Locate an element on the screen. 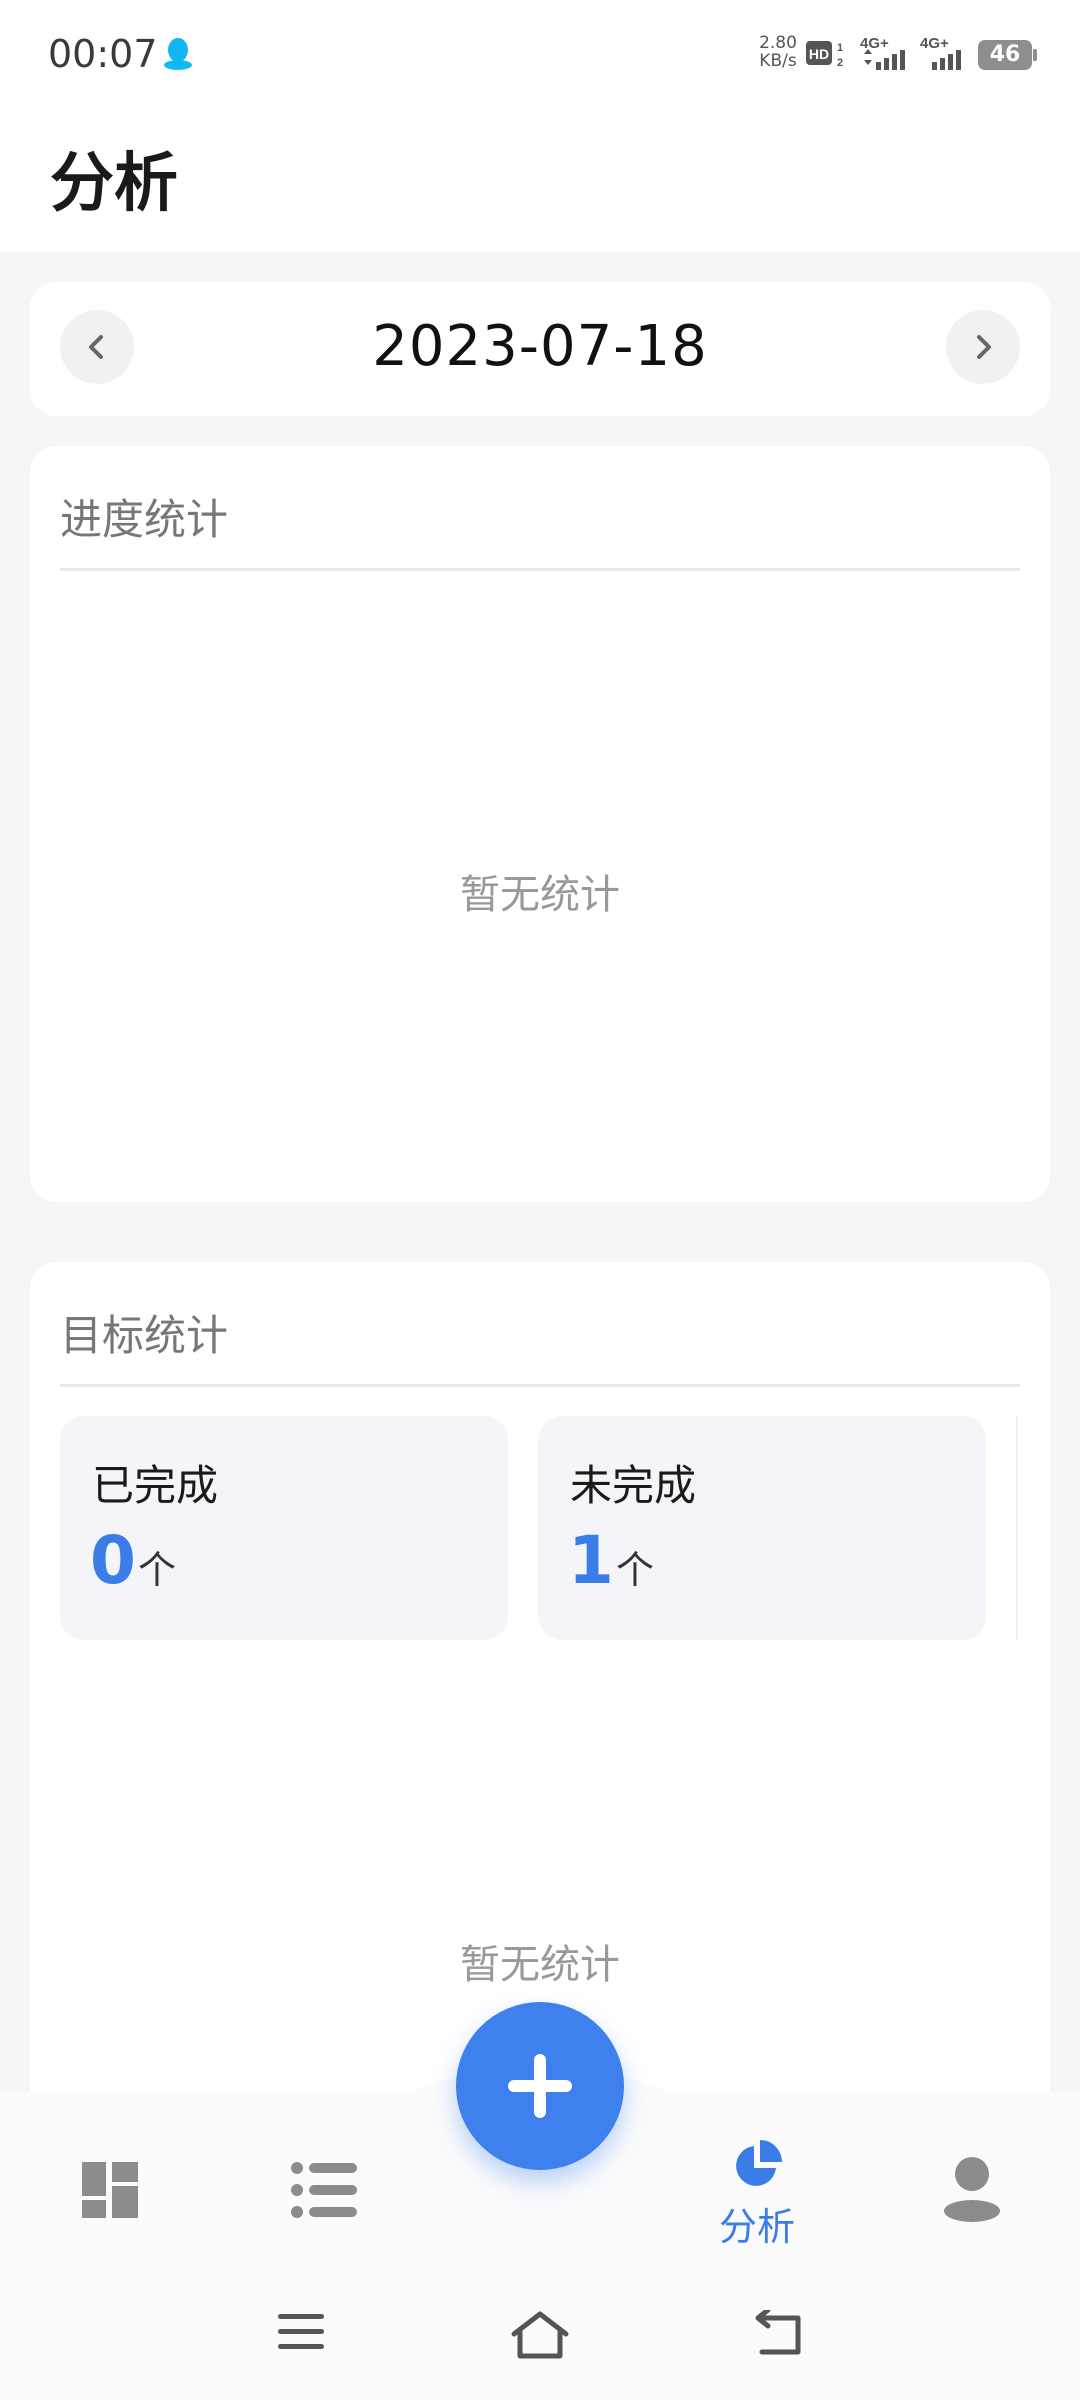 The height and width of the screenshot is (2400, 1080). network-speed: 2.80 KB/s is located at coordinates (778, 52).